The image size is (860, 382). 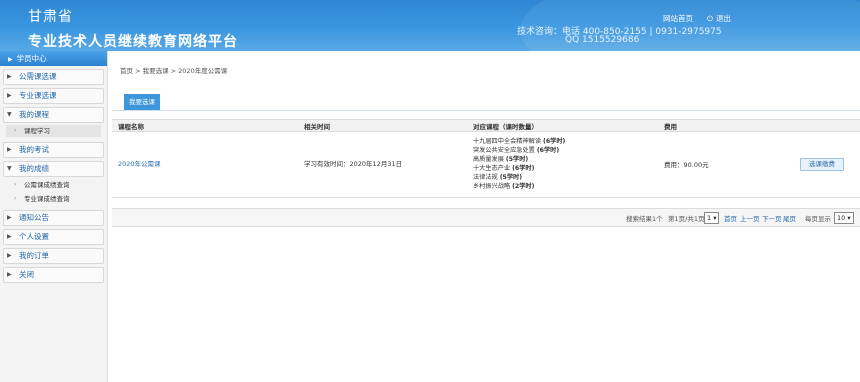 What do you see at coordinates (844, 218) in the screenshot?
I see `per-page-select: 10 ▾` at bounding box center [844, 218].